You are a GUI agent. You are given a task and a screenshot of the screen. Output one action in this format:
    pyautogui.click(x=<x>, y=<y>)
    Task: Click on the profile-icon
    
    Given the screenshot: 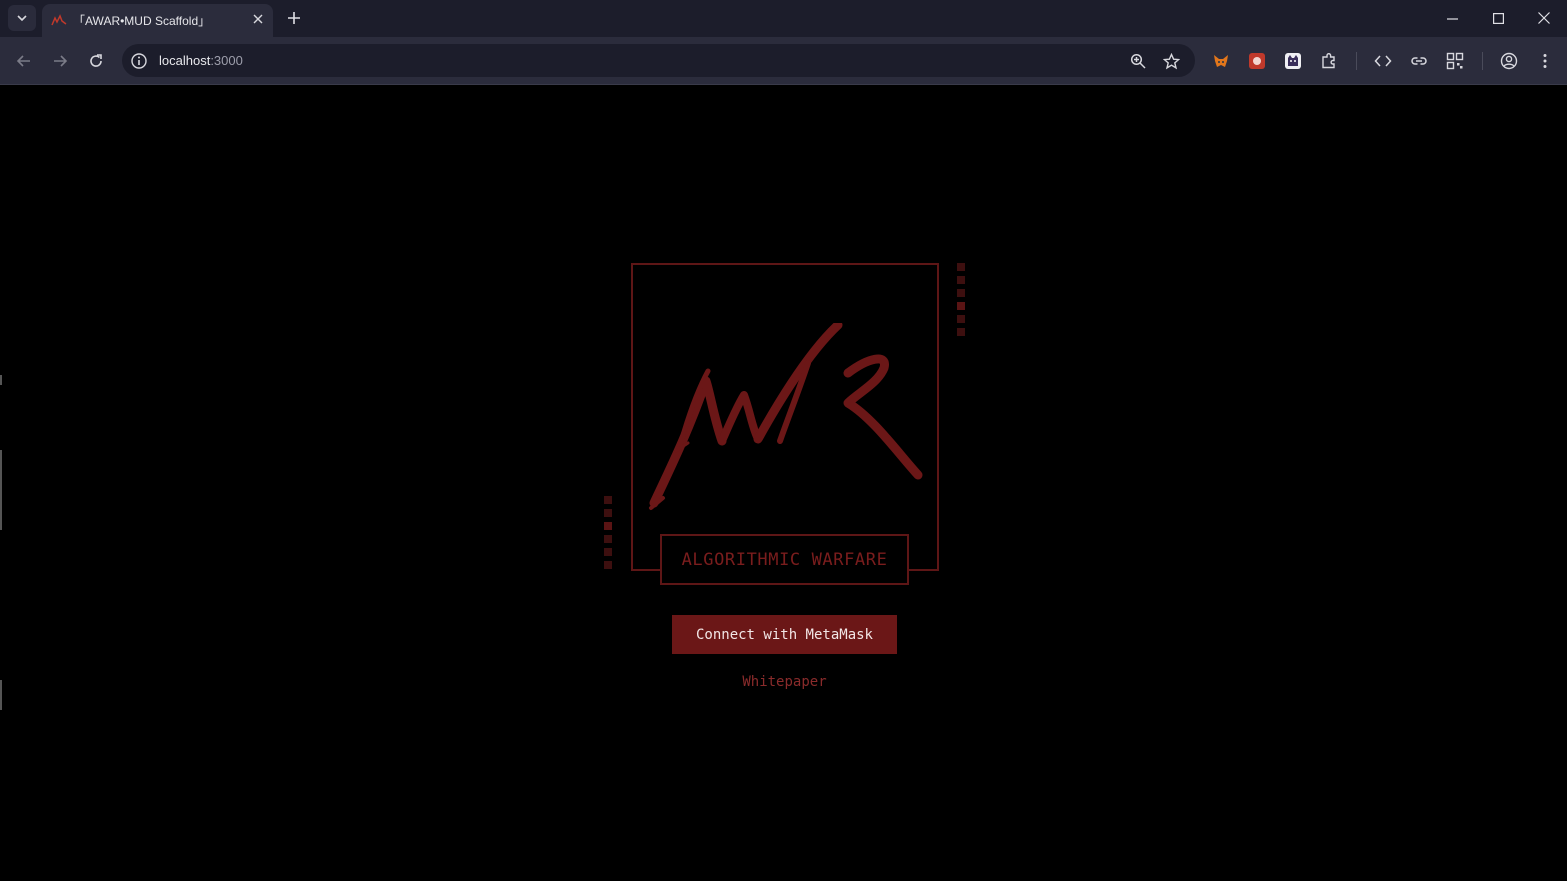 What is the action you would take?
    pyautogui.click(x=1509, y=61)
    